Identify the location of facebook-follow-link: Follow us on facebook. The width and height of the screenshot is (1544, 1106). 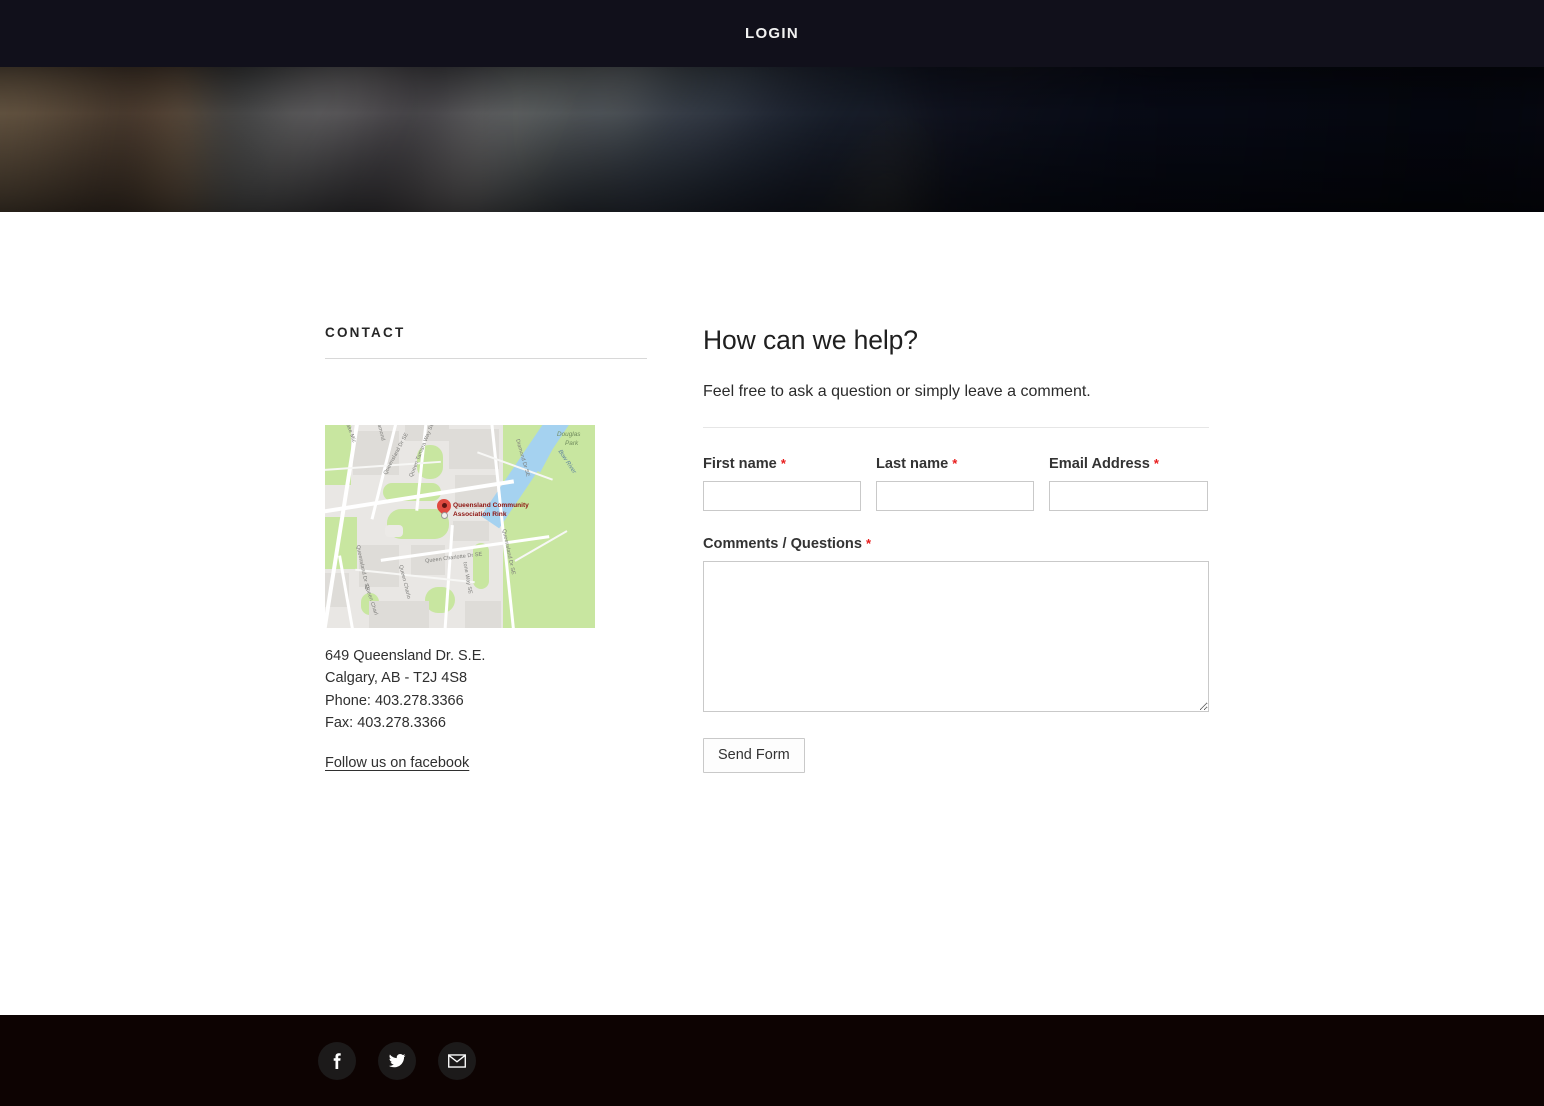
(397, 763).